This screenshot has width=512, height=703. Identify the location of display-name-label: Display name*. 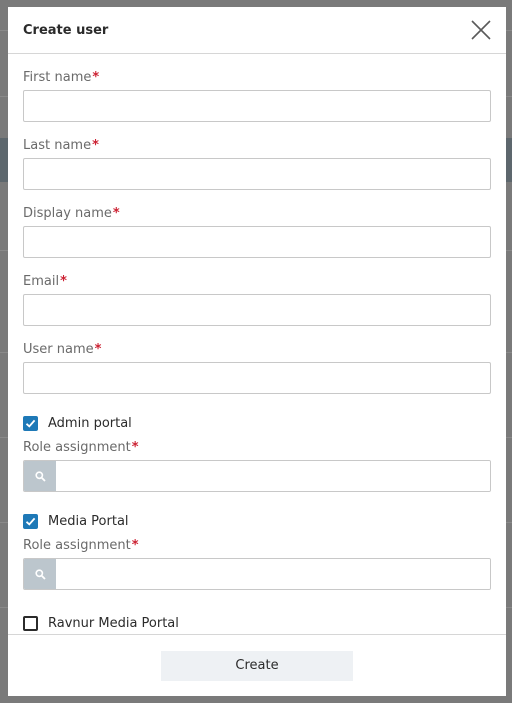
(71, 213).